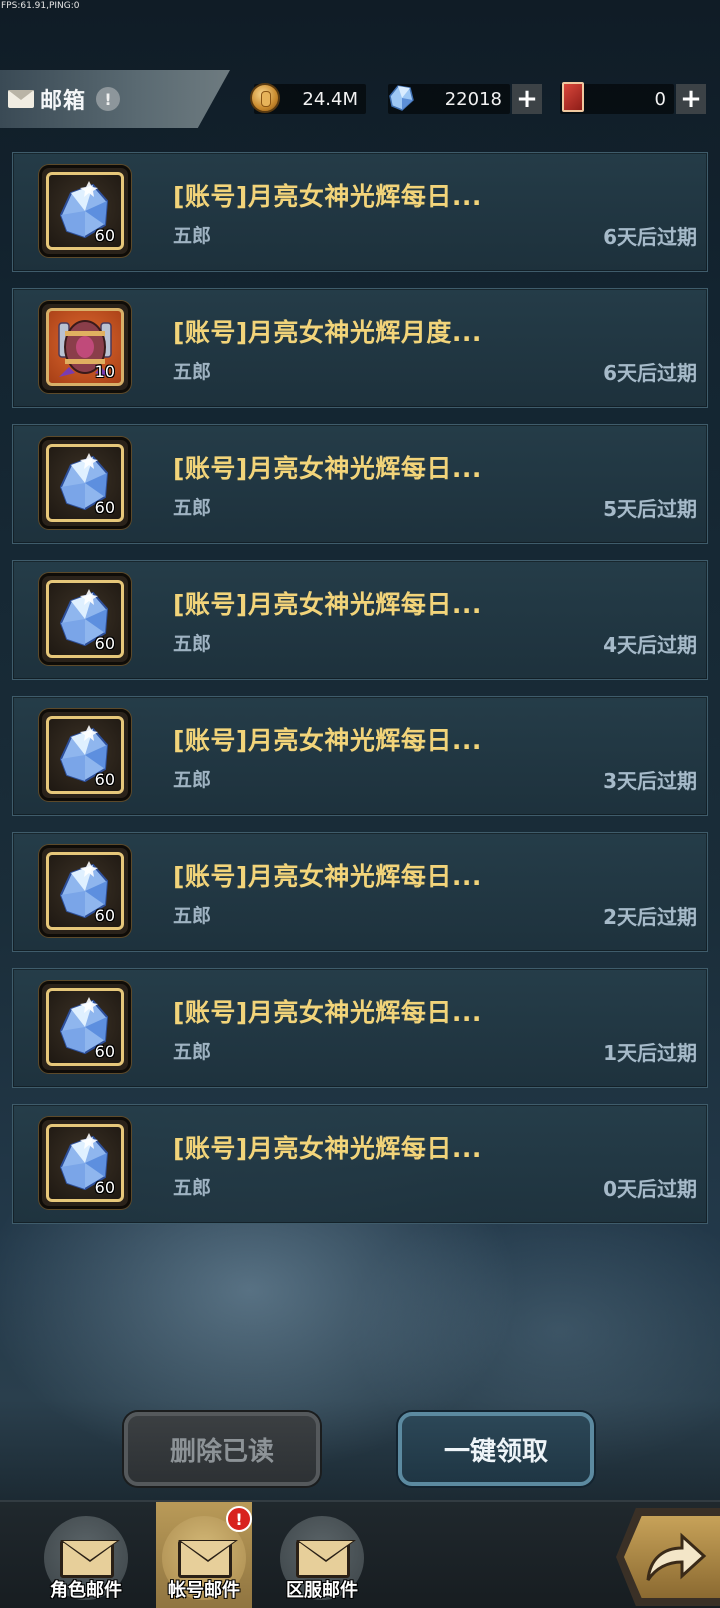  Describe the element at coordinates (650, 645) in the screenshot. I see `mail-expiry: 4天后过期` at that location.